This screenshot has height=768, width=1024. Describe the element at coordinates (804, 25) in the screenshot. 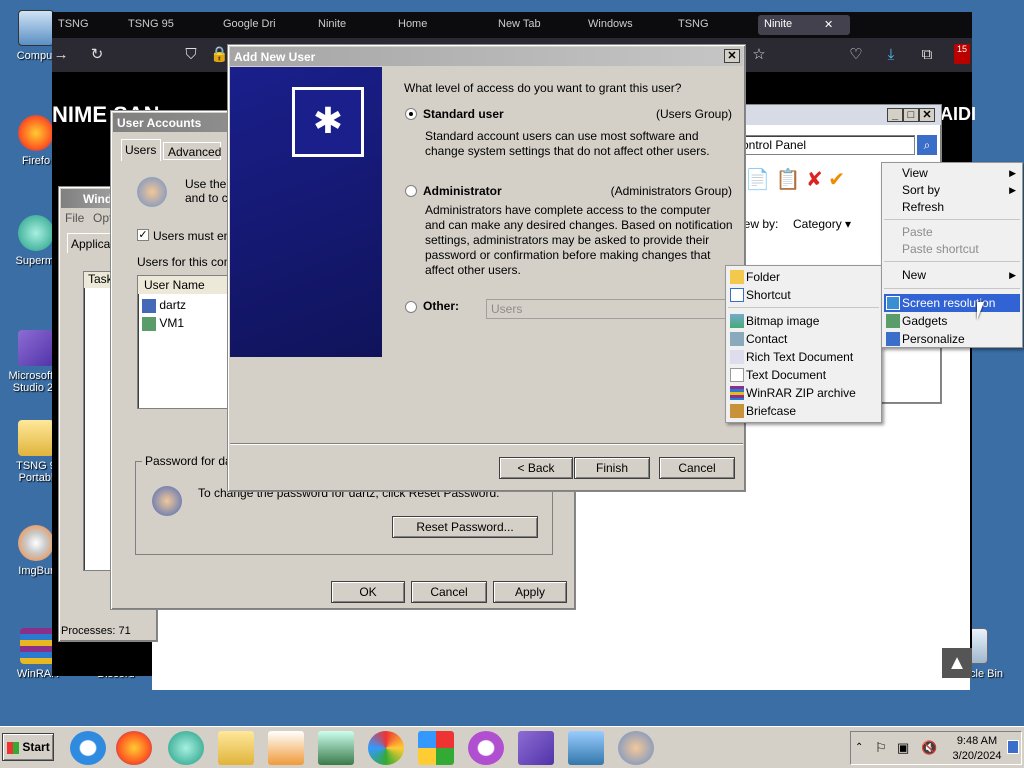

I see `browser-tab-active: Ninite` at that location.